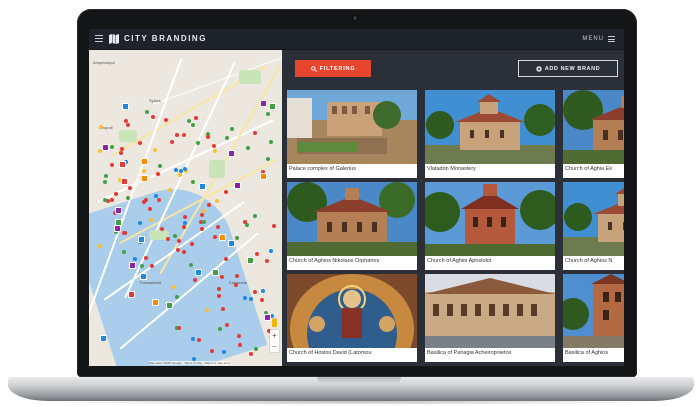 Image resolution: width=700 pixels, height=407 pixels. I want to click on brand-card: Church of Hosios David (Latomou, so click(352, 318).